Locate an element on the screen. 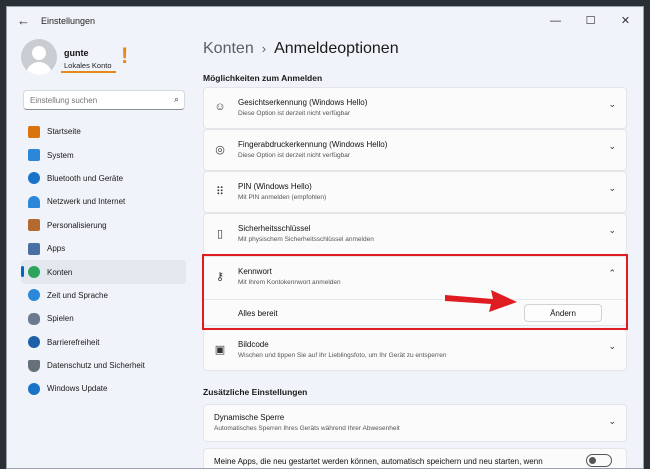 Image resolution: width=650 pixels, height=469 pixels. section-heading-signin: Möglichkeiten zum Anmelden is located at coordinates (263, 78).